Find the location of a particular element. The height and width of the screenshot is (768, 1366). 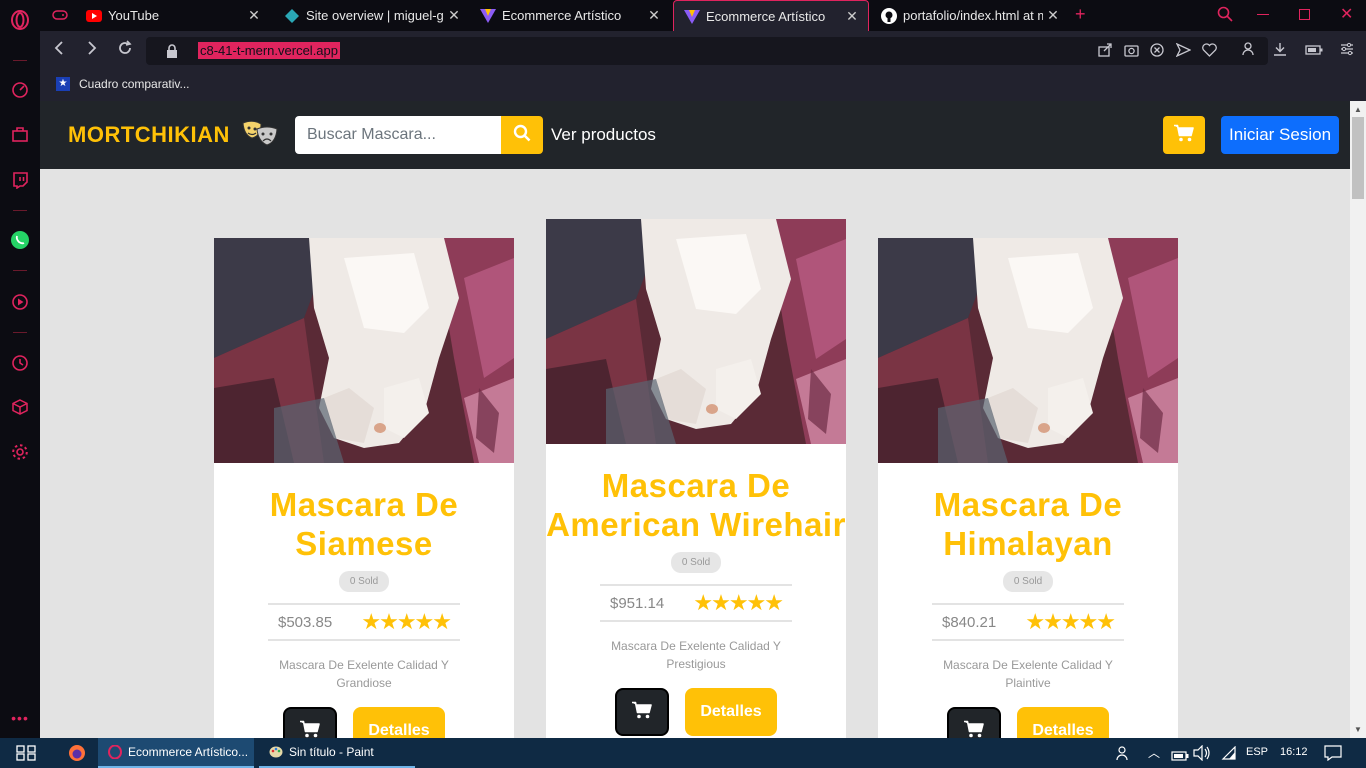

search-icon is located at coordinates (522, 135).